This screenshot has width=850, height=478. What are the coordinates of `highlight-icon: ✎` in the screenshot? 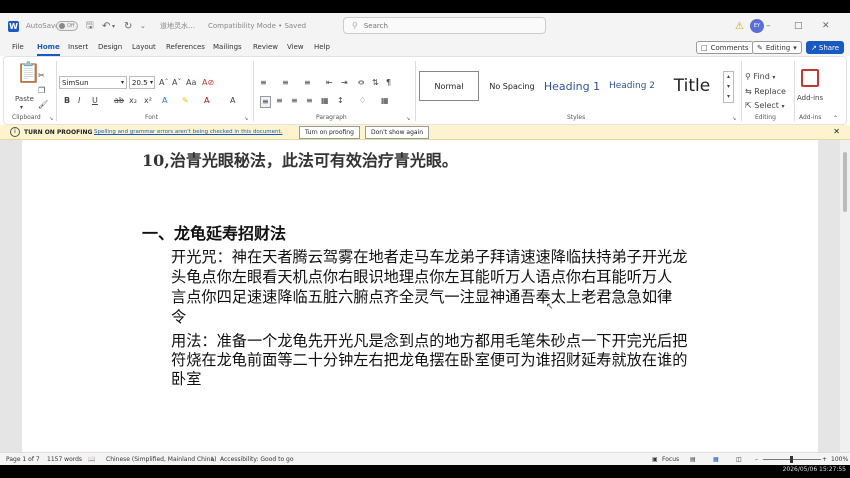 It's located at (185, 101).